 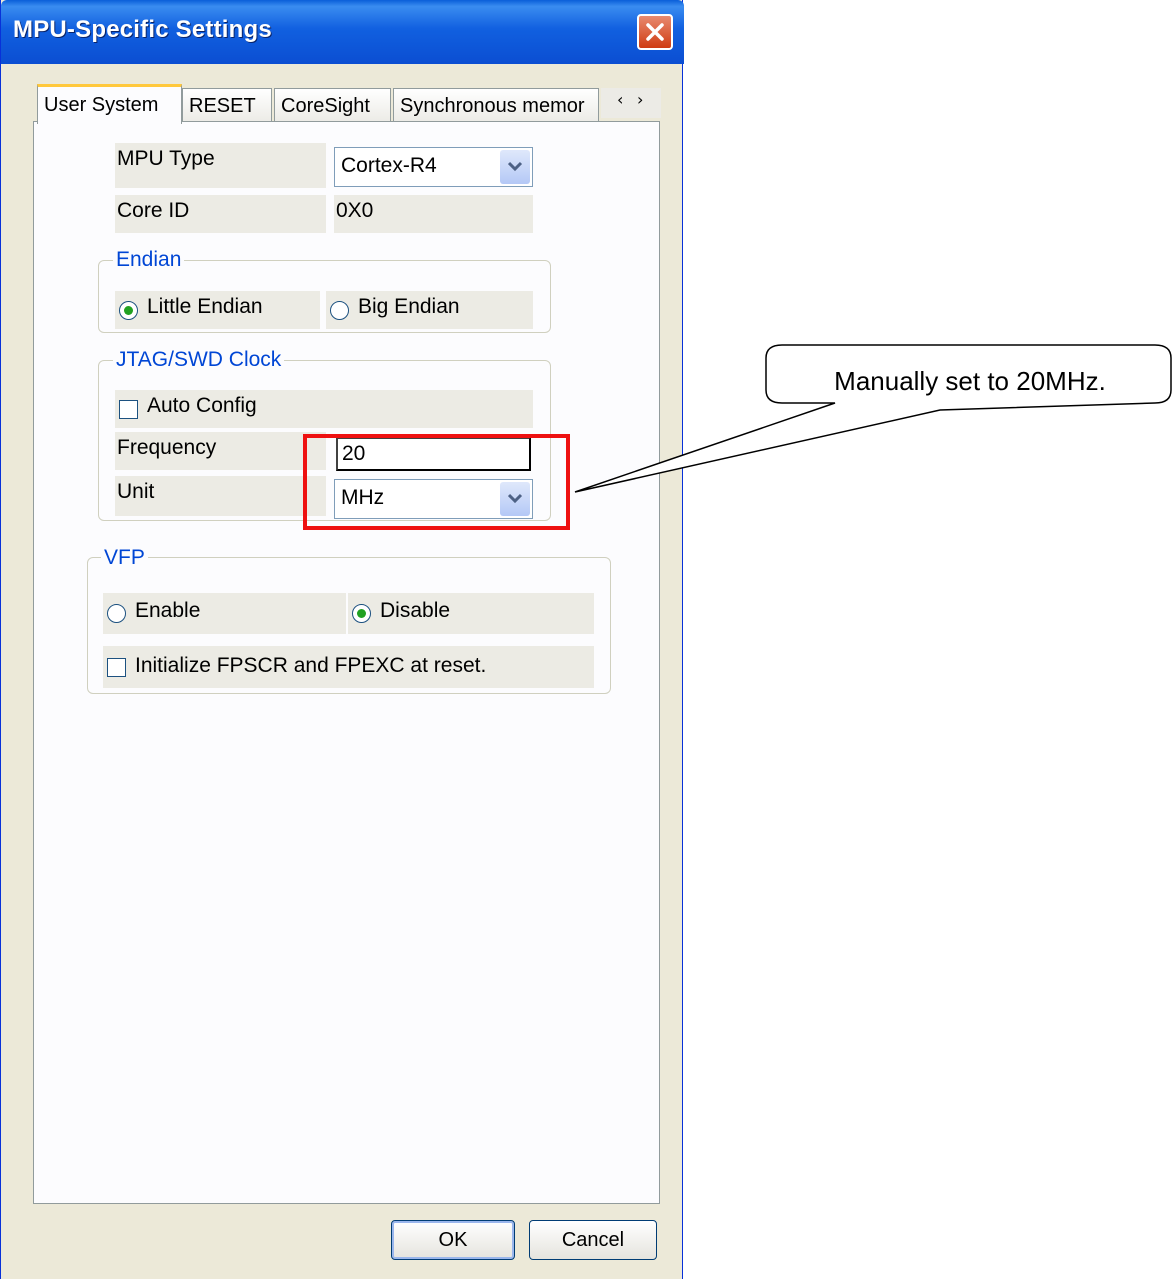 I want to click on tab-user-system: User System, so click(x=109, y=104).